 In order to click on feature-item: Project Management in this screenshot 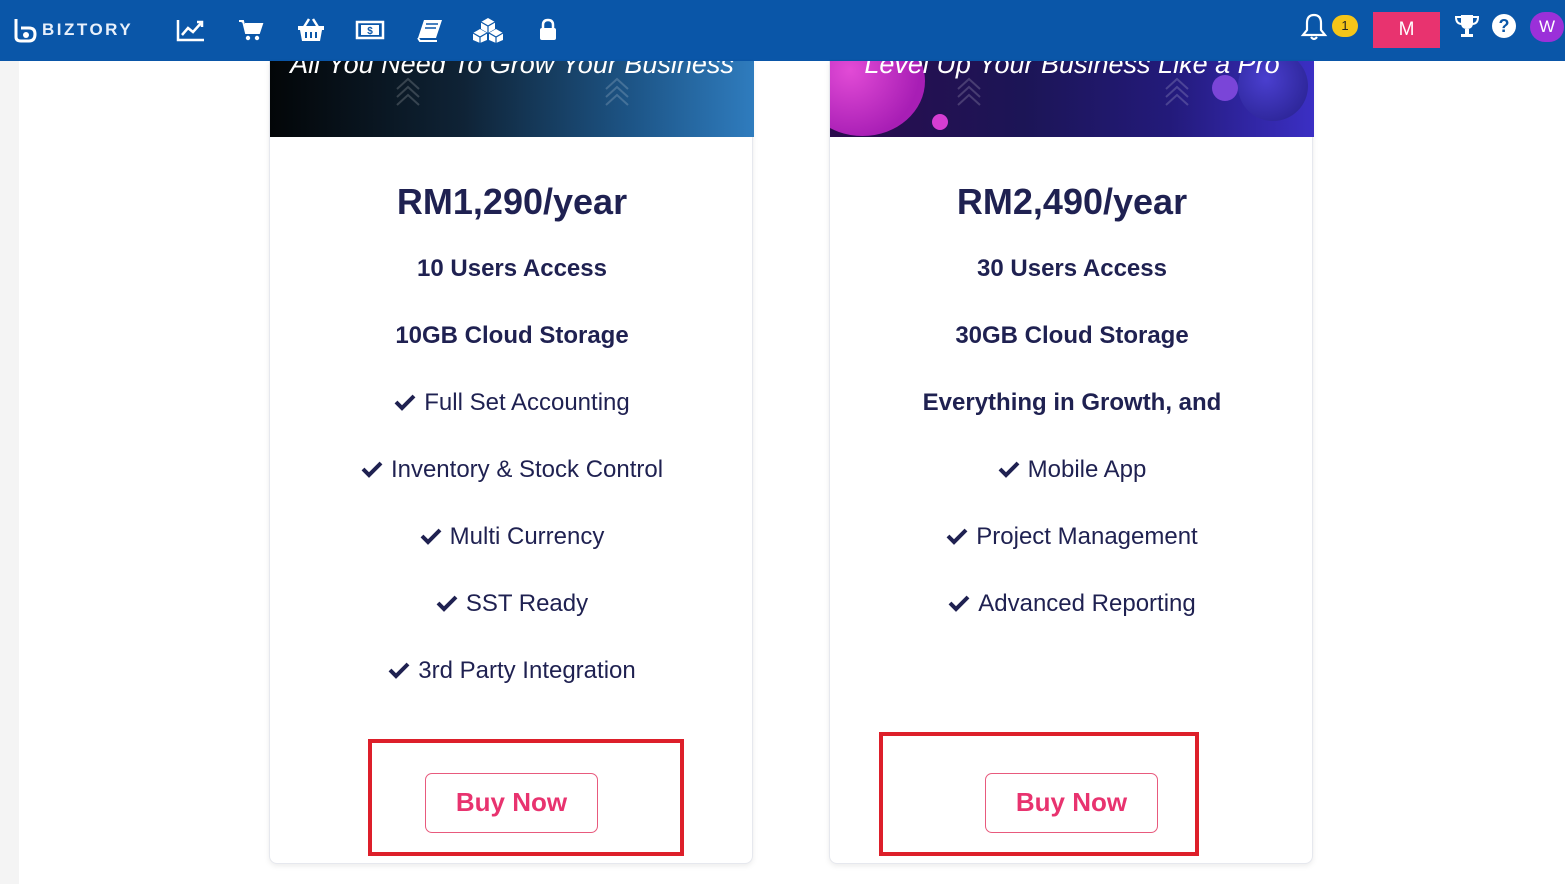, I will do `click(1072, 537)`.